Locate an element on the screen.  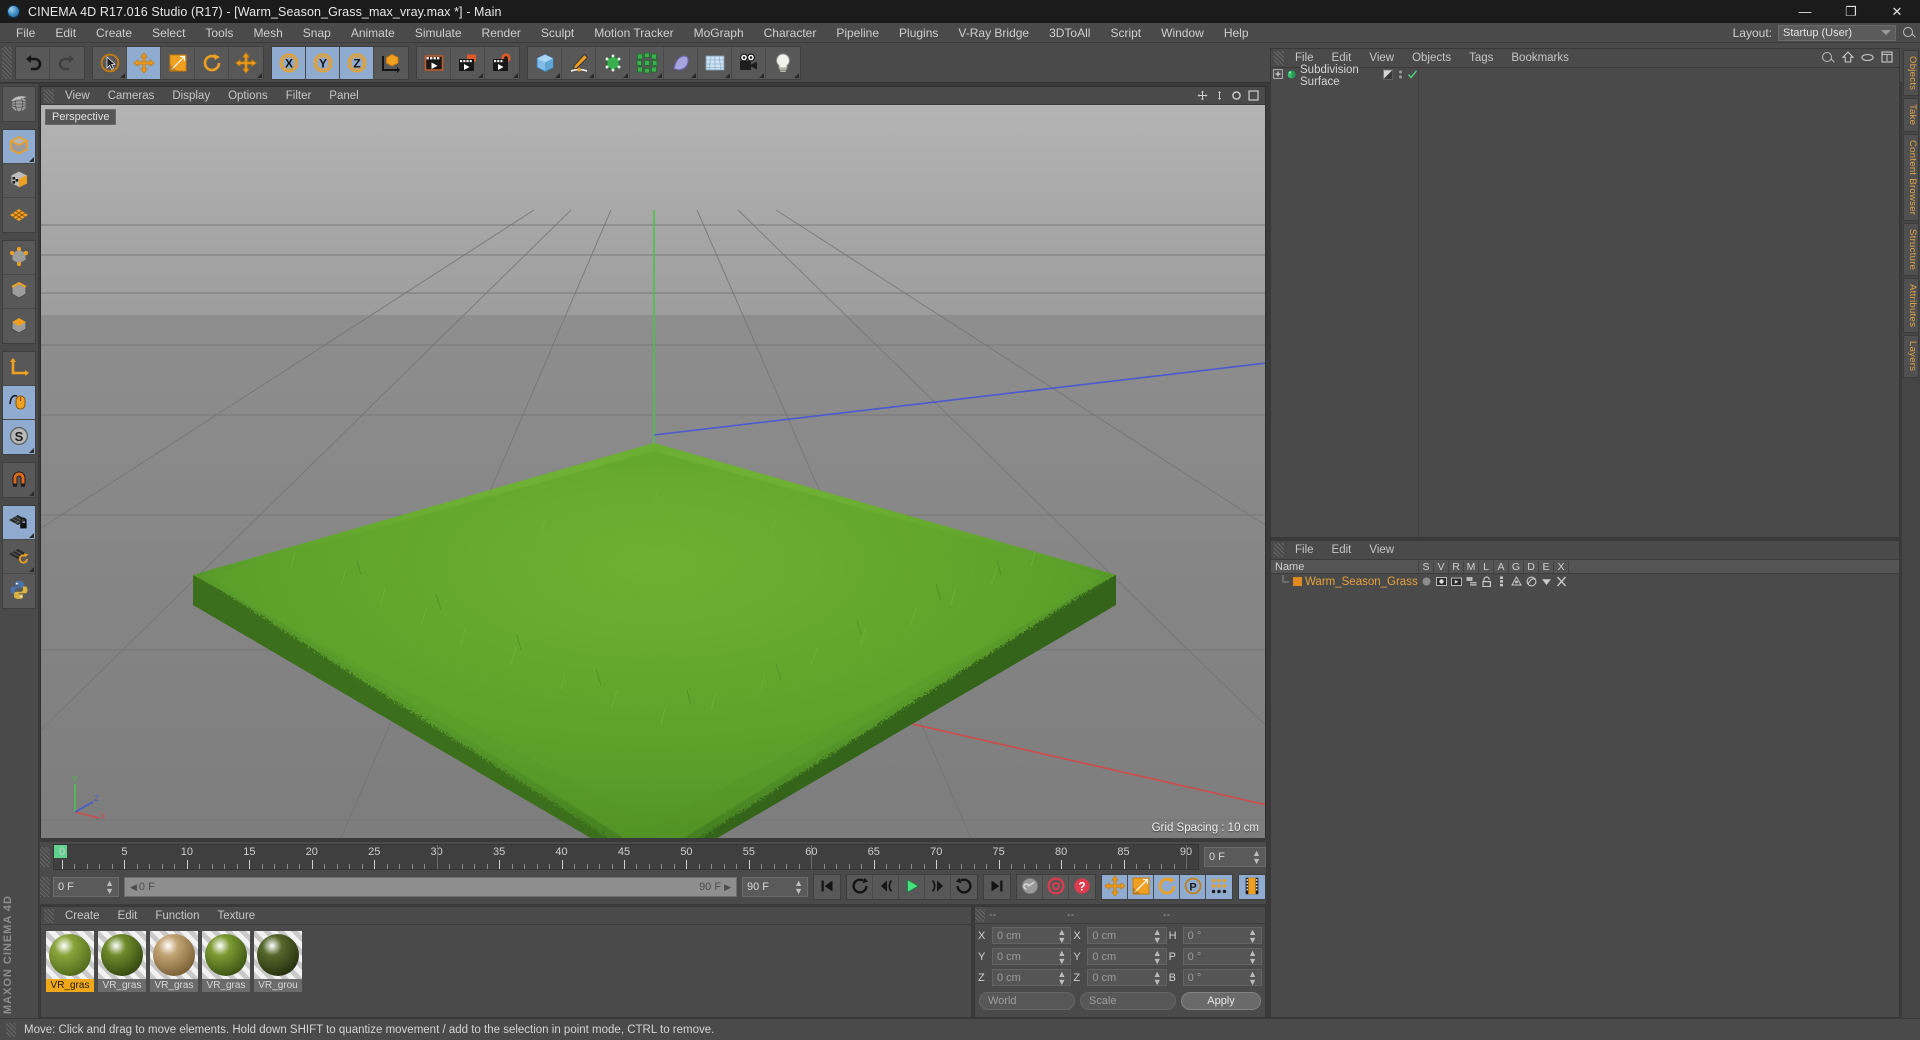
material-menu-create: Create is located at coordinates (82, 916).